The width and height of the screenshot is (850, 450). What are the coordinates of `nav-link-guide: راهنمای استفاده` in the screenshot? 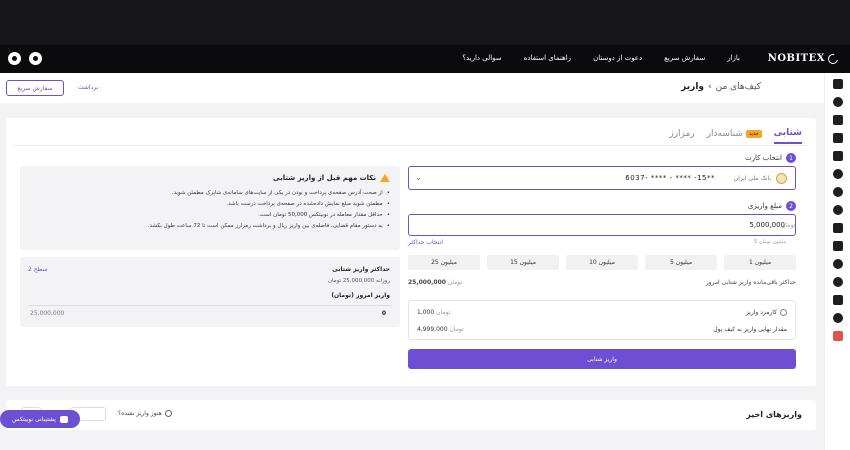 It's located at (547, 58).